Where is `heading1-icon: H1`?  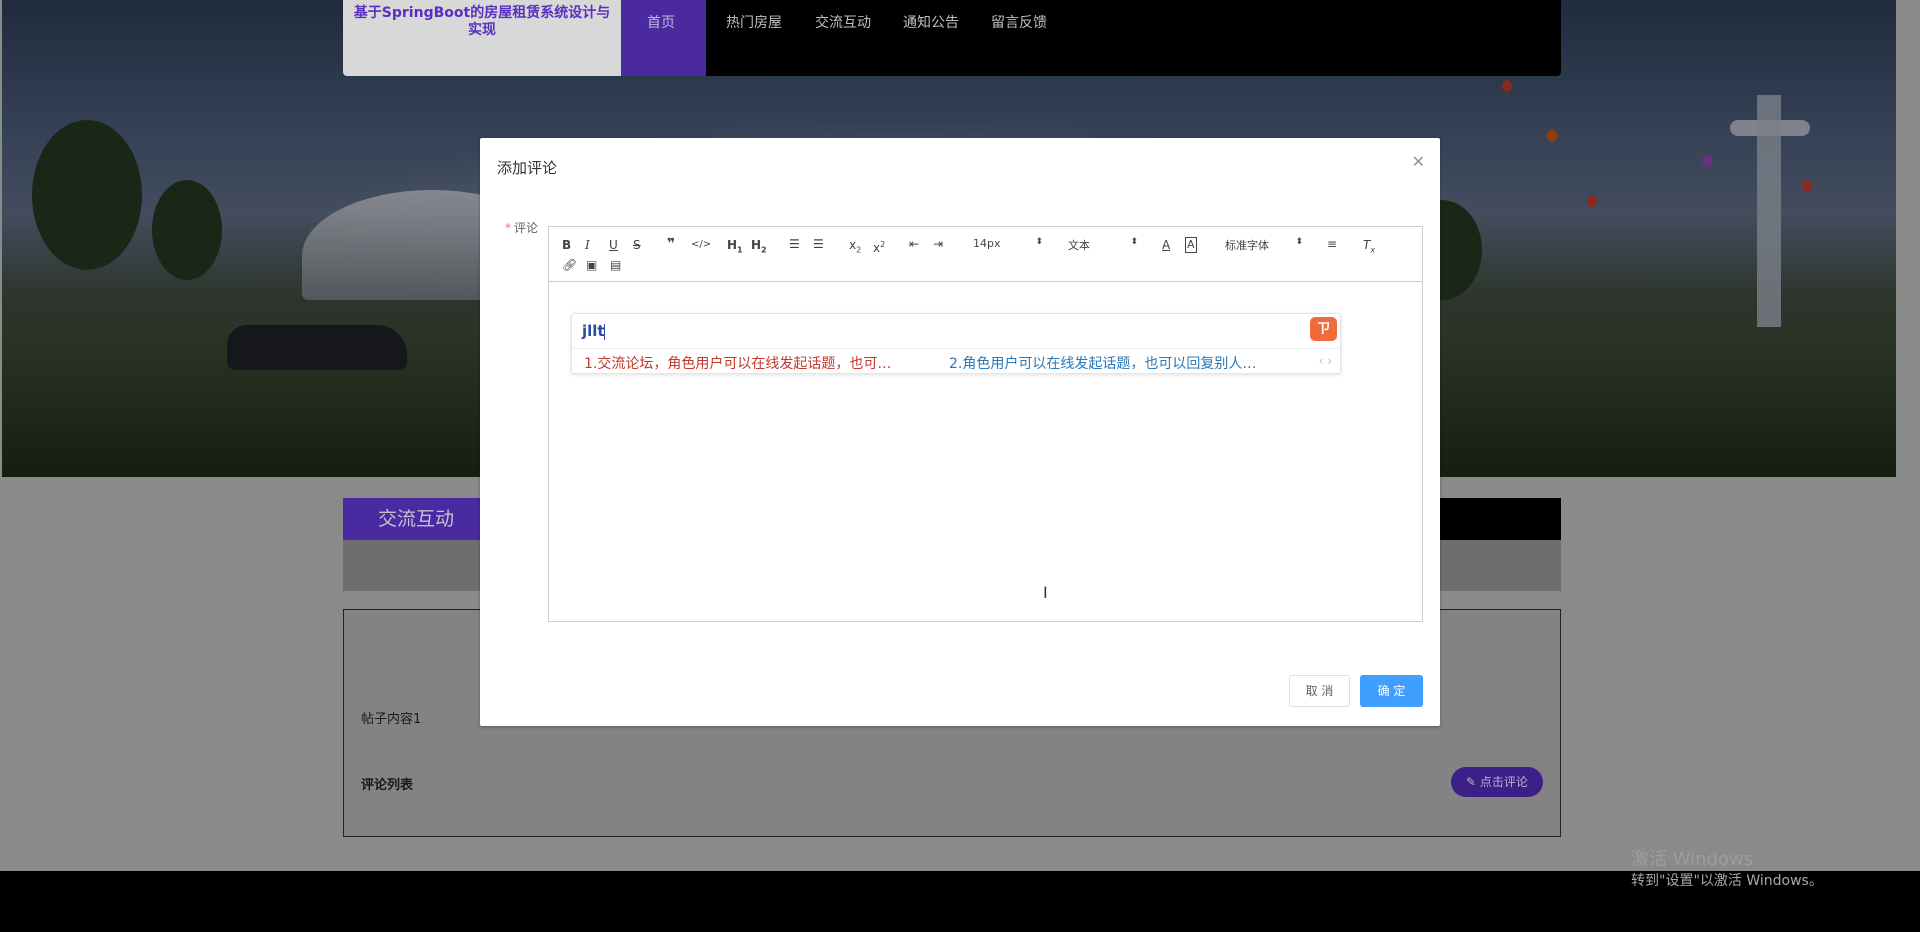 heading1-icon: H1 is located at coordinates (735, 247).